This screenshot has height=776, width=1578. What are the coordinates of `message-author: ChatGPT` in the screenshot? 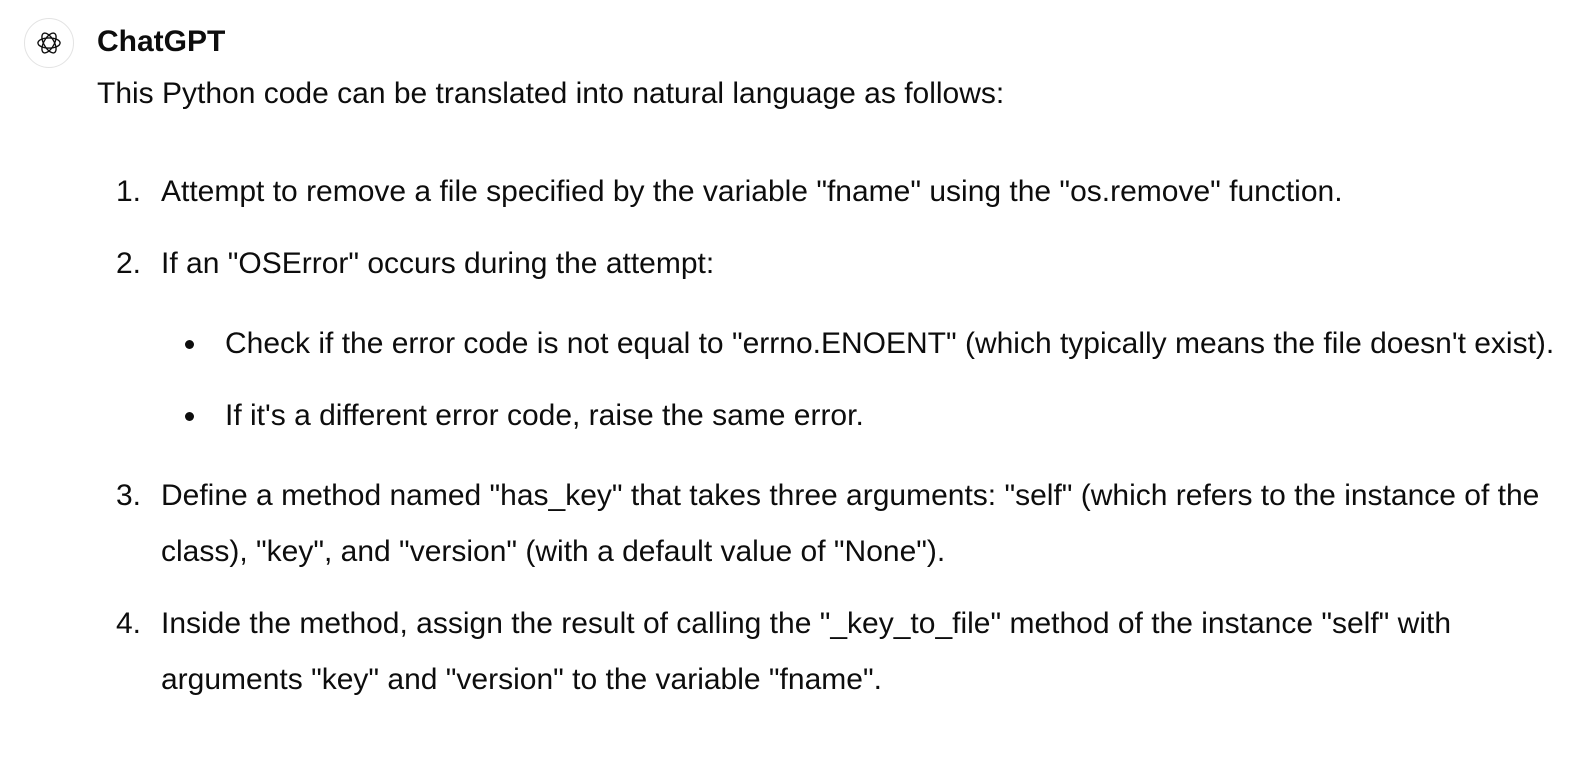 It's located at (161, 41).